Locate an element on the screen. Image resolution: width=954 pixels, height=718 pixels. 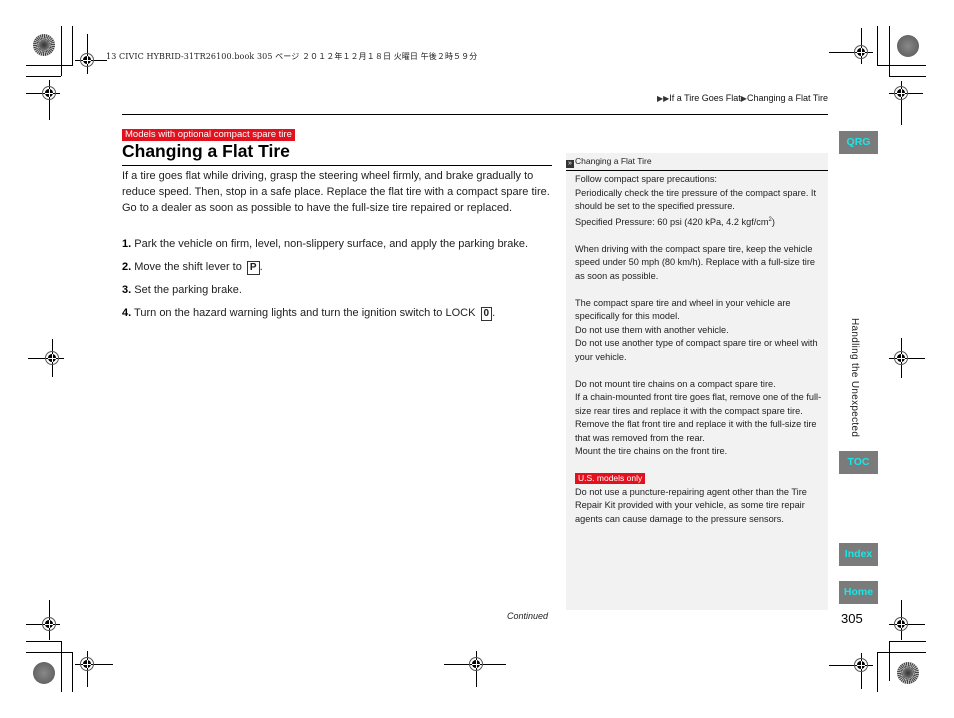
breadcrumb-item: If a Tire Goes Flat is located at coordinates (705, 98).